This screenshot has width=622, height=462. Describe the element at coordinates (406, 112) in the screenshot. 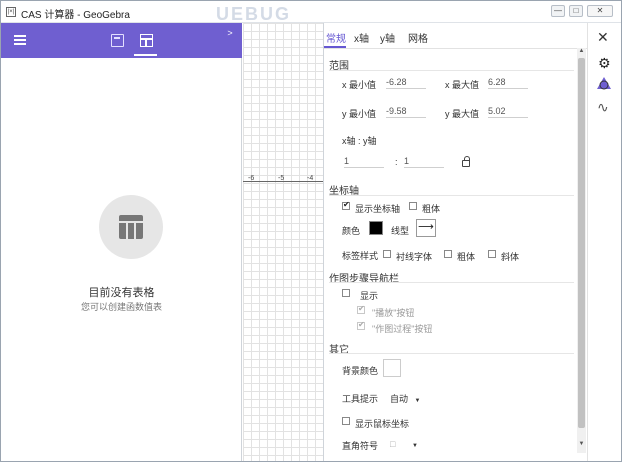

I see `y-min-input: -9.58` at that location.